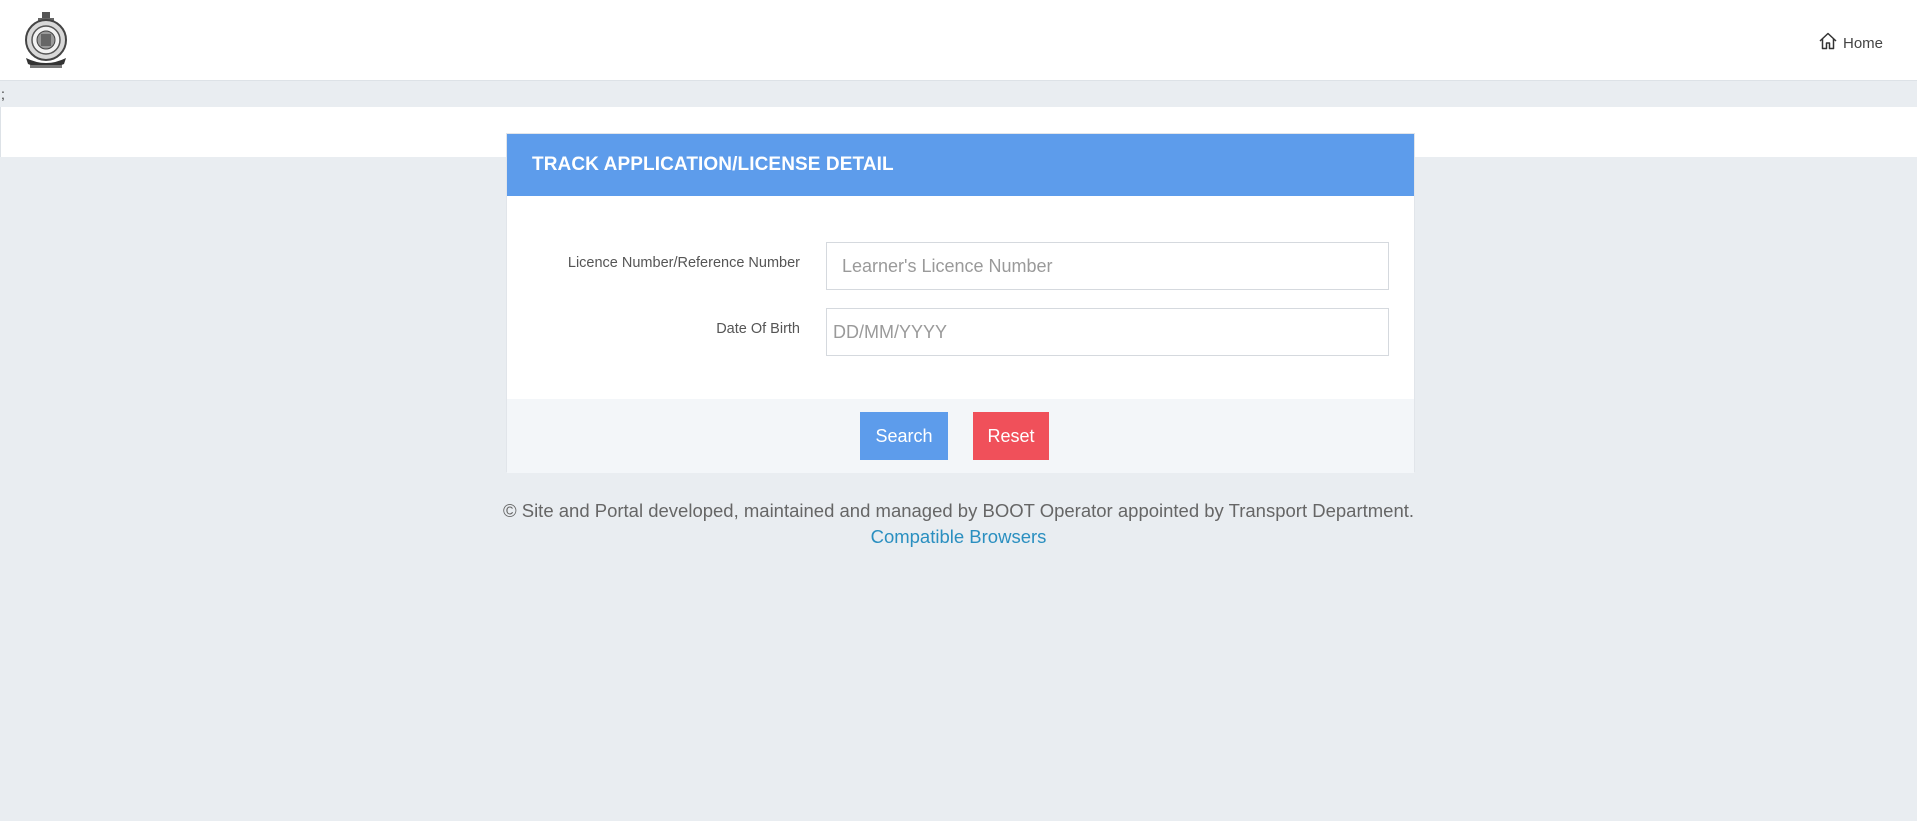  I want to click on top-navbar: Home, so click(958, 40).